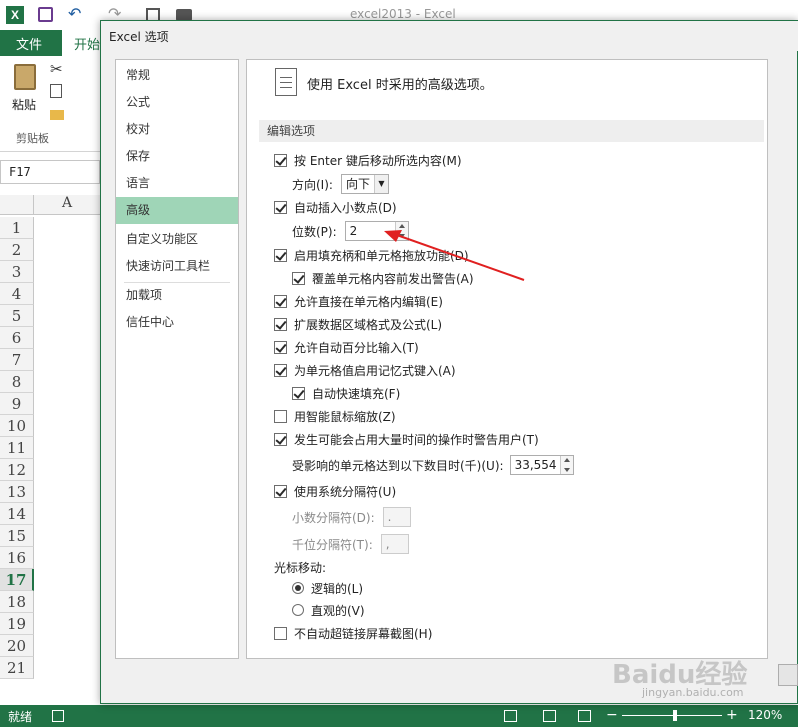 Image resolution: width=798 pixels, height=727 pixels. What do you see at coordinates (17, 470) in the screenshot?
I see `row-header: 12` at bounding box center [17, 470].